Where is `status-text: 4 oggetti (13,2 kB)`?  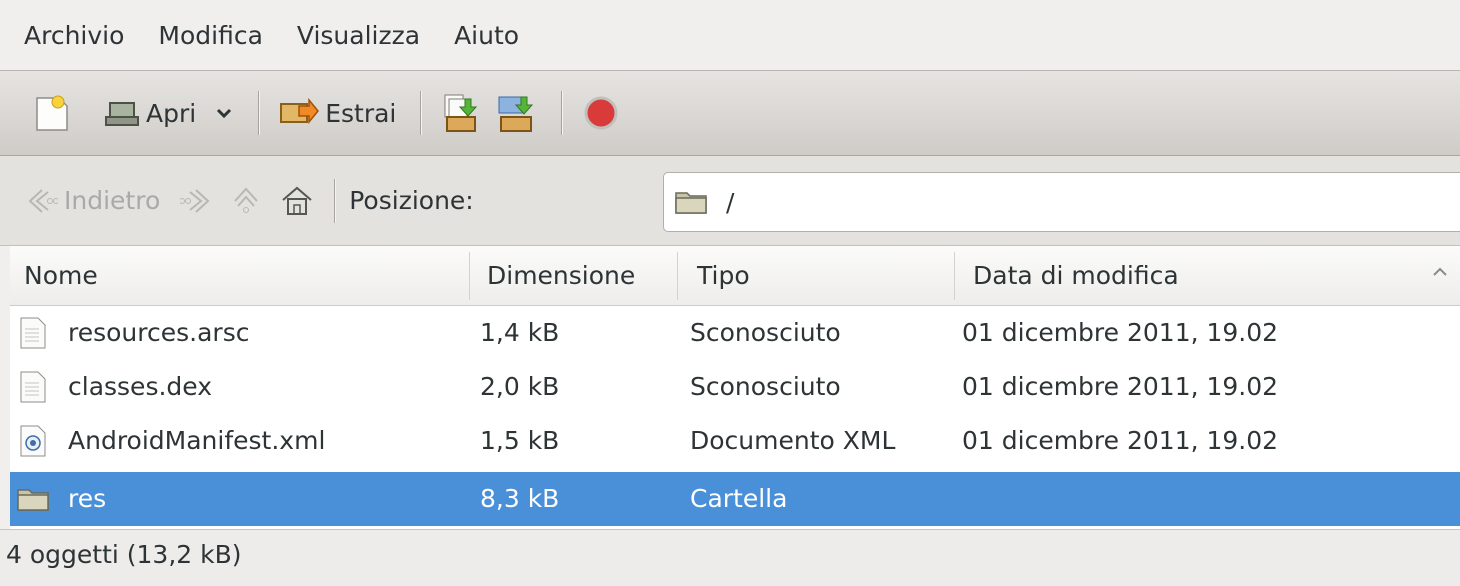 status-text: 4 oggetti (13,2 kB) is located at coordinates (124, 554).